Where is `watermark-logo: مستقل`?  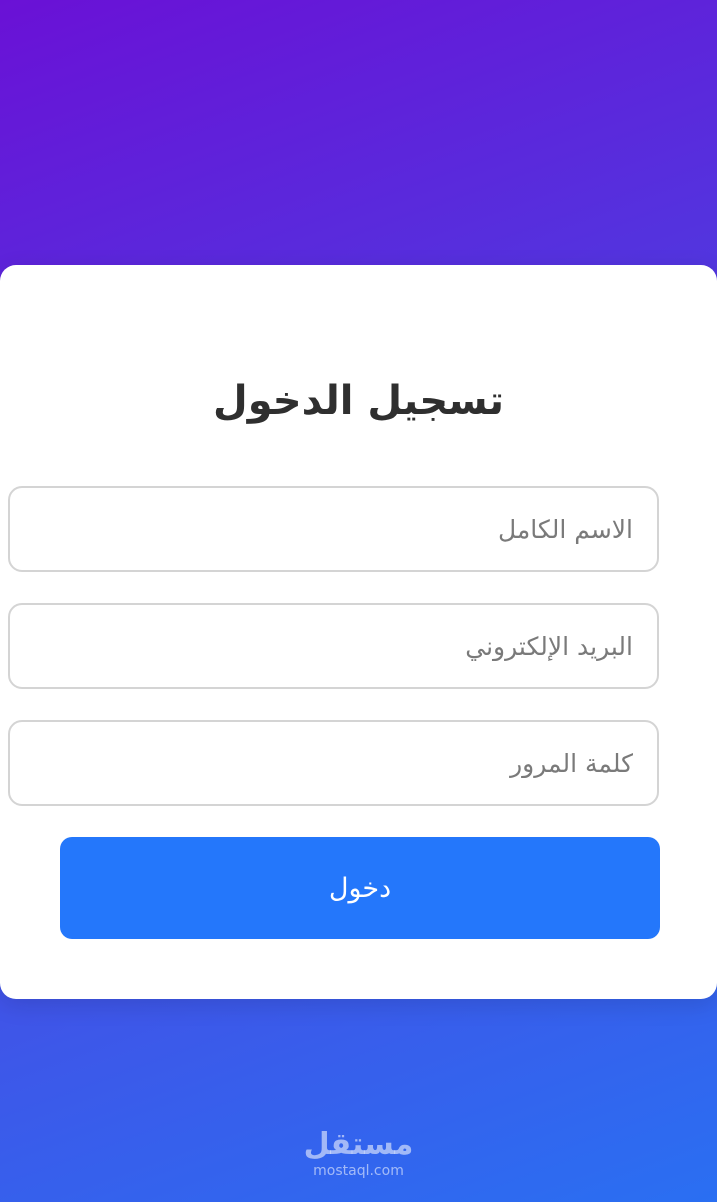
watermark-logo: مستقل is located at coordinates (358, 1144).